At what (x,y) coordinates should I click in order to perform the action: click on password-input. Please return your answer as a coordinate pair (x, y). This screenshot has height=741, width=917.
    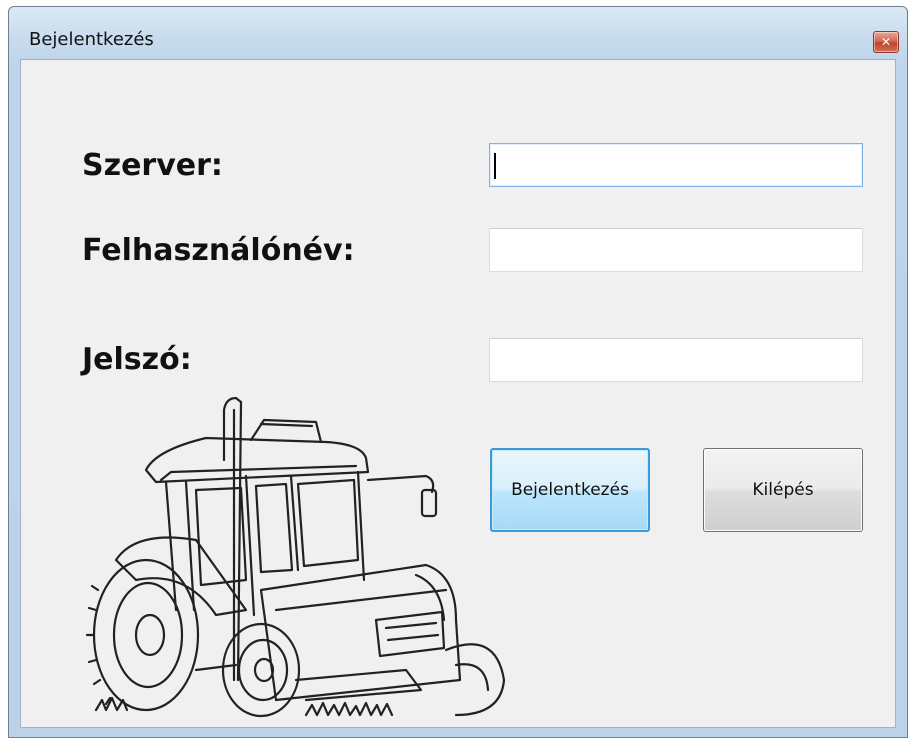
    Looking at the image, I should click on (676, 360).